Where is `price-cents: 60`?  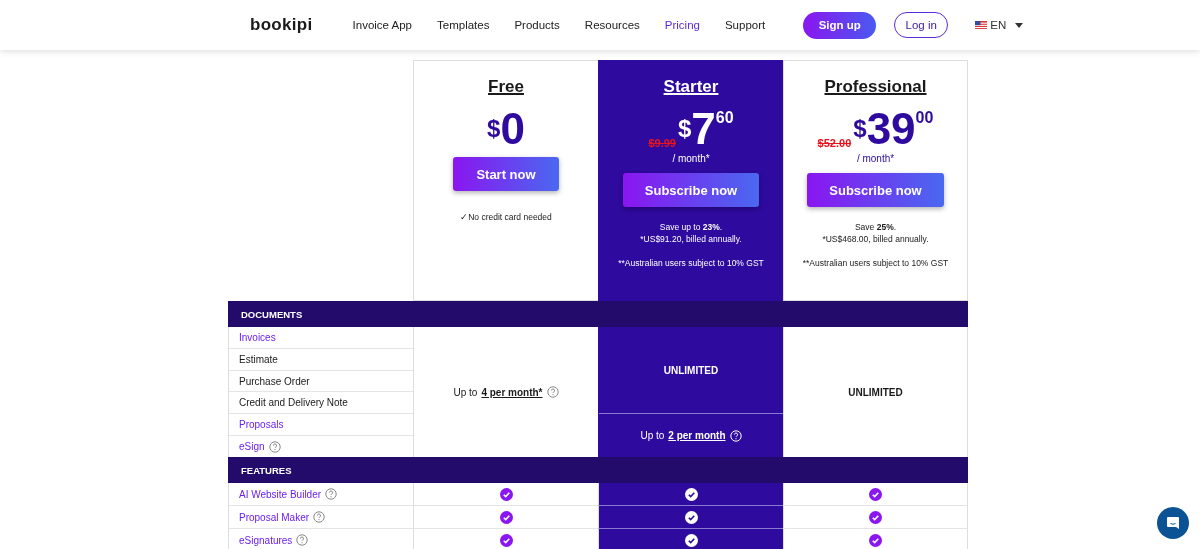 price-cents: 60 is located at coordinates (724, 117).